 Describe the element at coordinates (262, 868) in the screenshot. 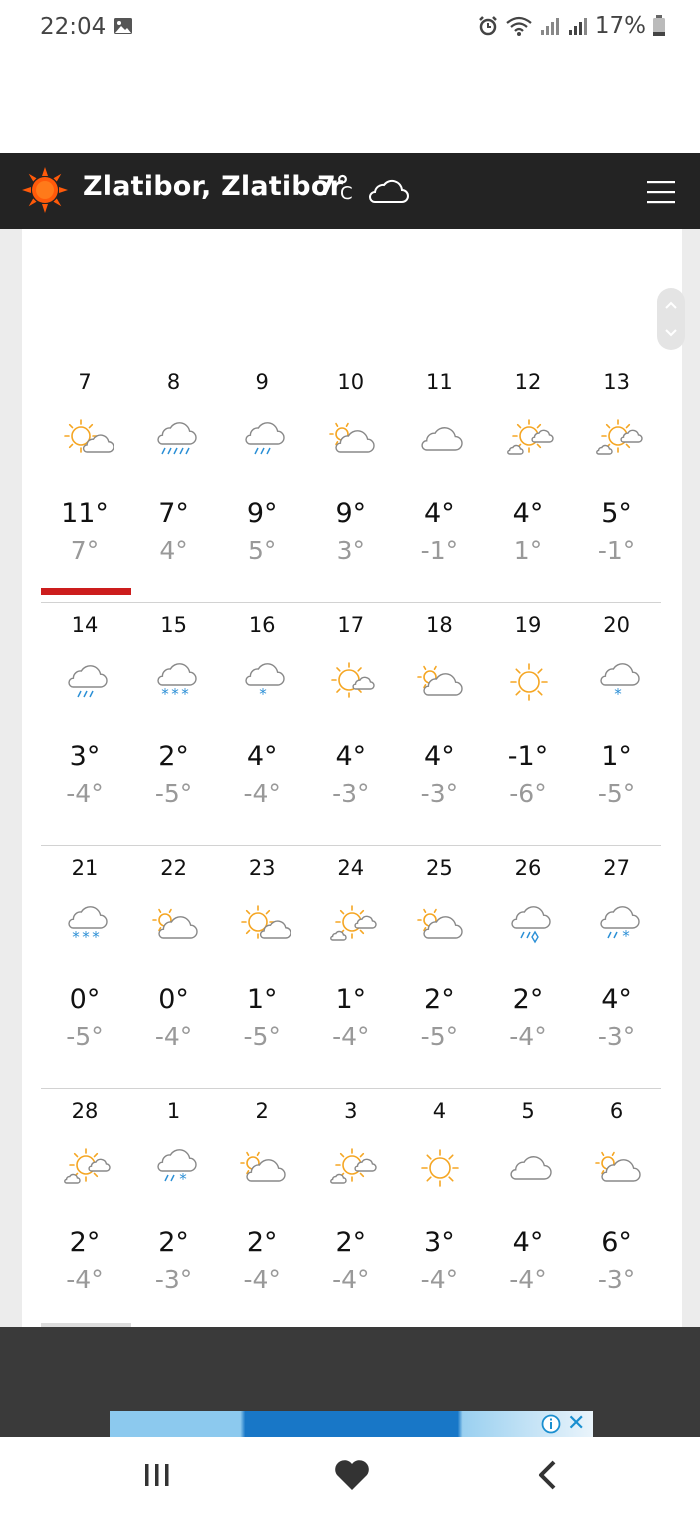

I see `day-number: 23` at that location.